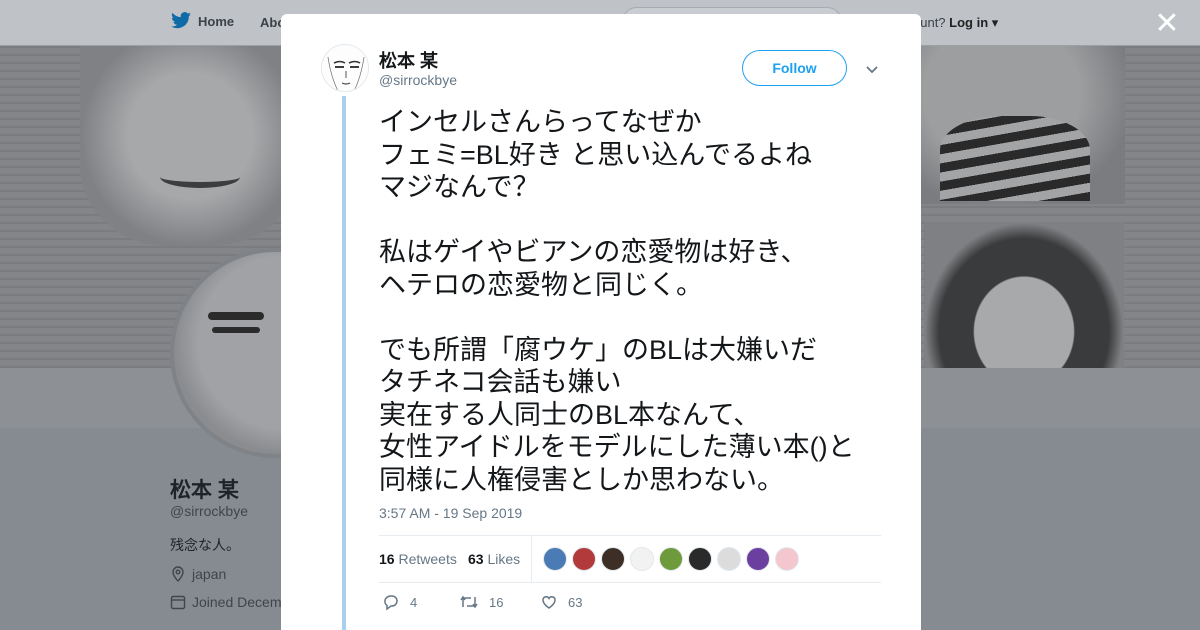 This screenshot has height=630, width=1200. Describe the element at coordinates (1167, 24) in the screenshot. I see `close-icon: ✕` at that location.